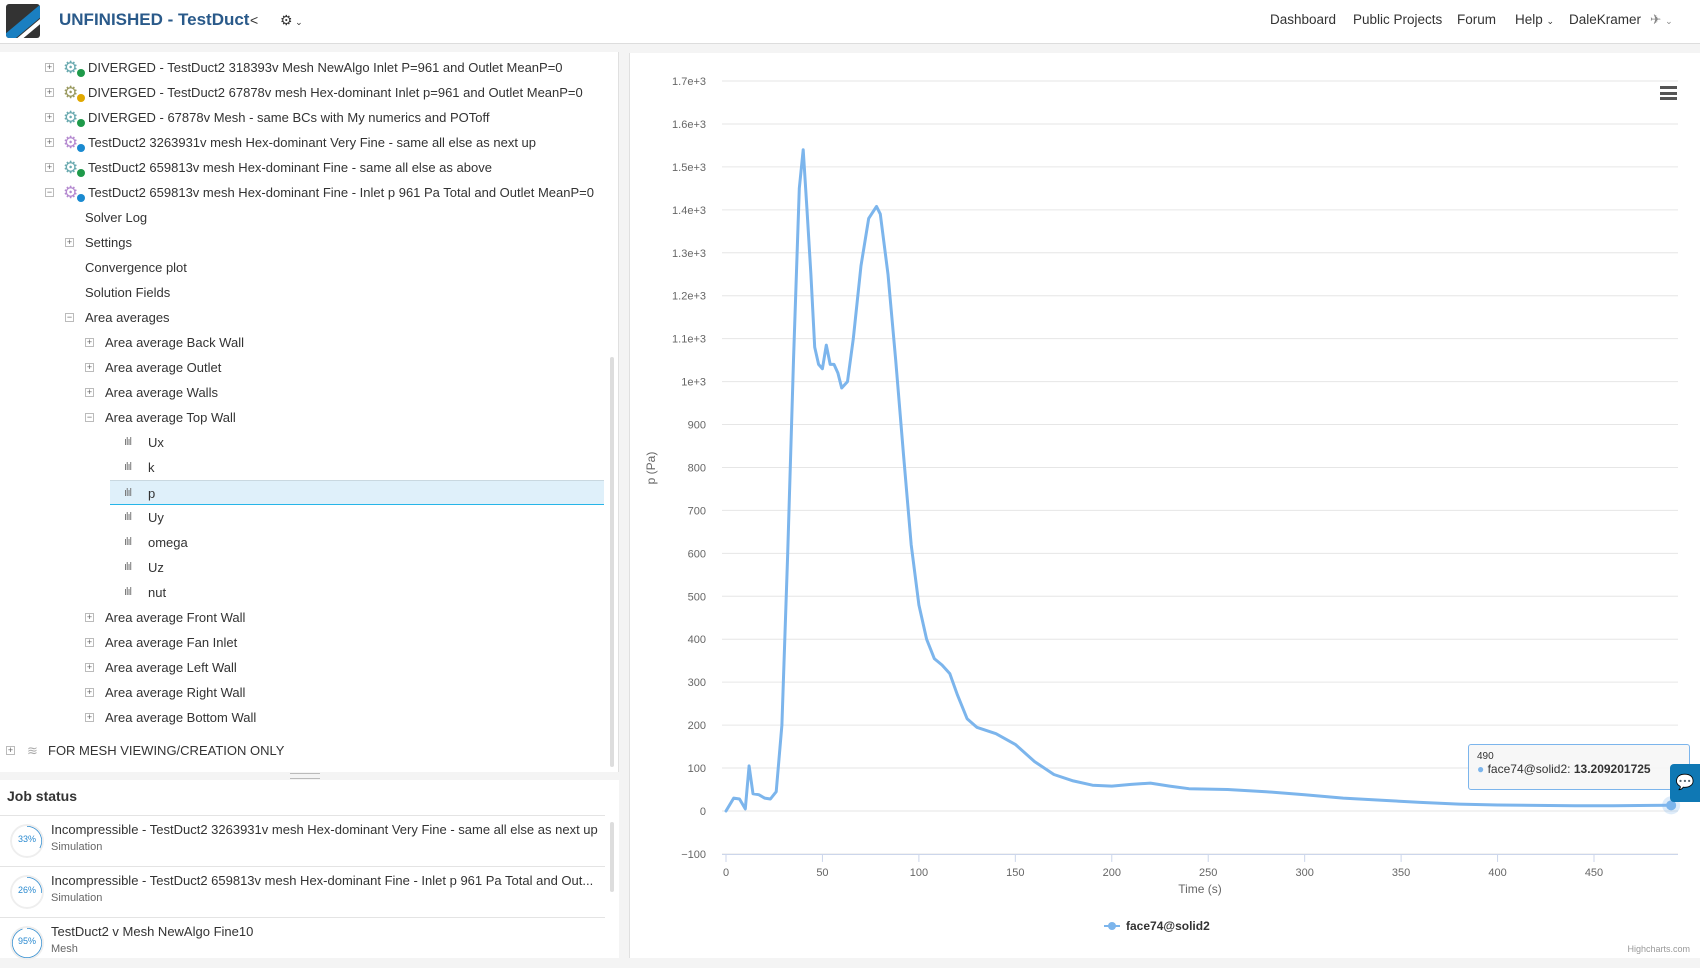 This screenshot has height=968, width=1700. I want to click on chat-button: 💬, so click(1685, 783).